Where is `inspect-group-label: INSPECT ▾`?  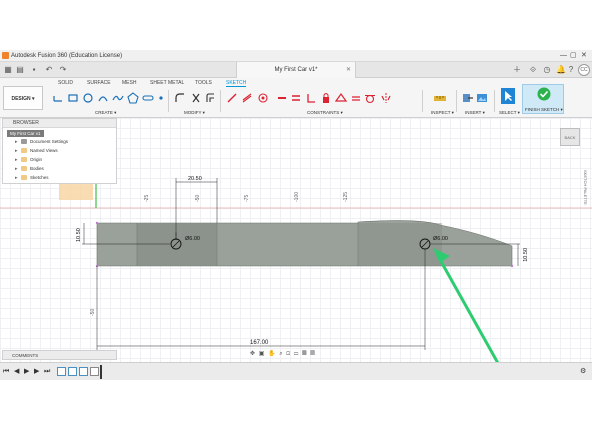
inspect-group-label: INSPECT ▾ is located at coordinates (442, 113).